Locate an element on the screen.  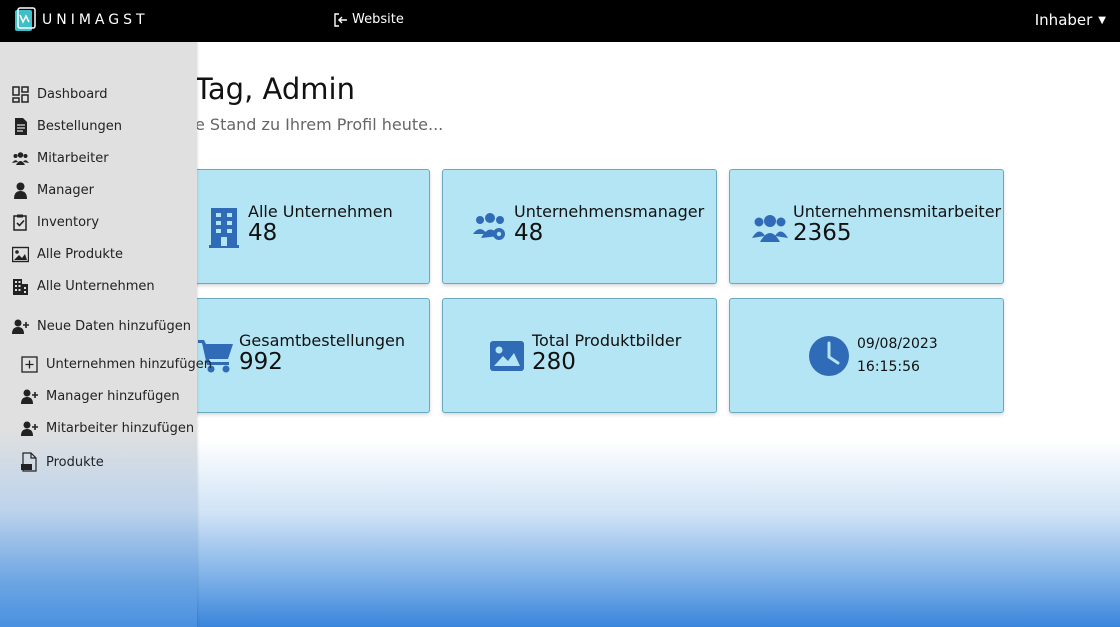
user-menu-dropdown: Inhaber ▼ is located at coordinates (1070, 20).